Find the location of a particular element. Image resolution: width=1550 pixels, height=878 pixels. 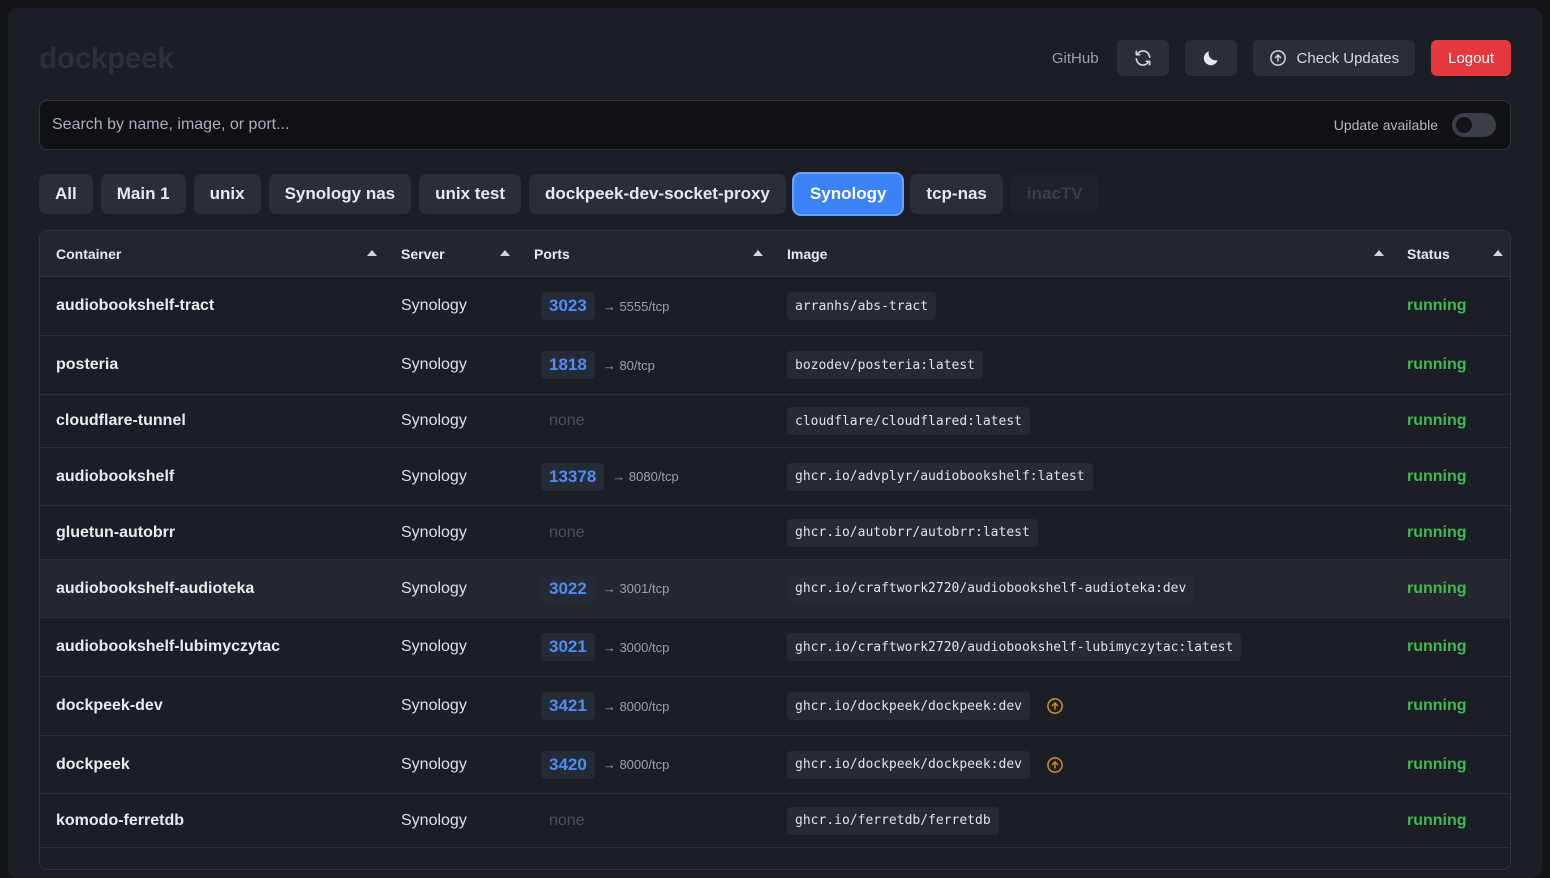

tab-inactv: inacTV is located at coordinates (1054, 194).